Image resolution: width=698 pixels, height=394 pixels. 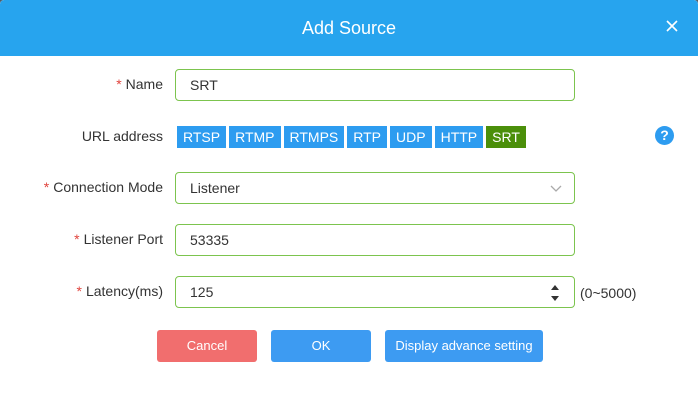 I want to click on chevron-down-icon, so click(x=556, y=188).